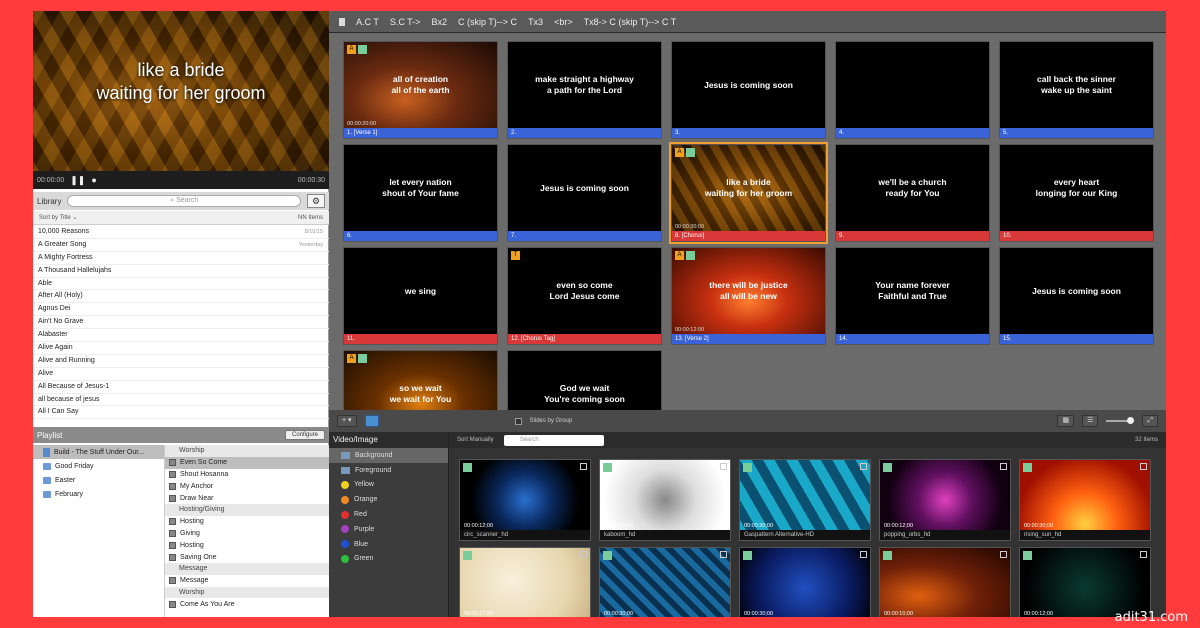 Image resolution: width=1200 pixels, height=628 pixels. What do you see at coordinates (405, 22) in the screenshot?
I see `arrangement-item: S.C T->` at bounding box center [405, 22].